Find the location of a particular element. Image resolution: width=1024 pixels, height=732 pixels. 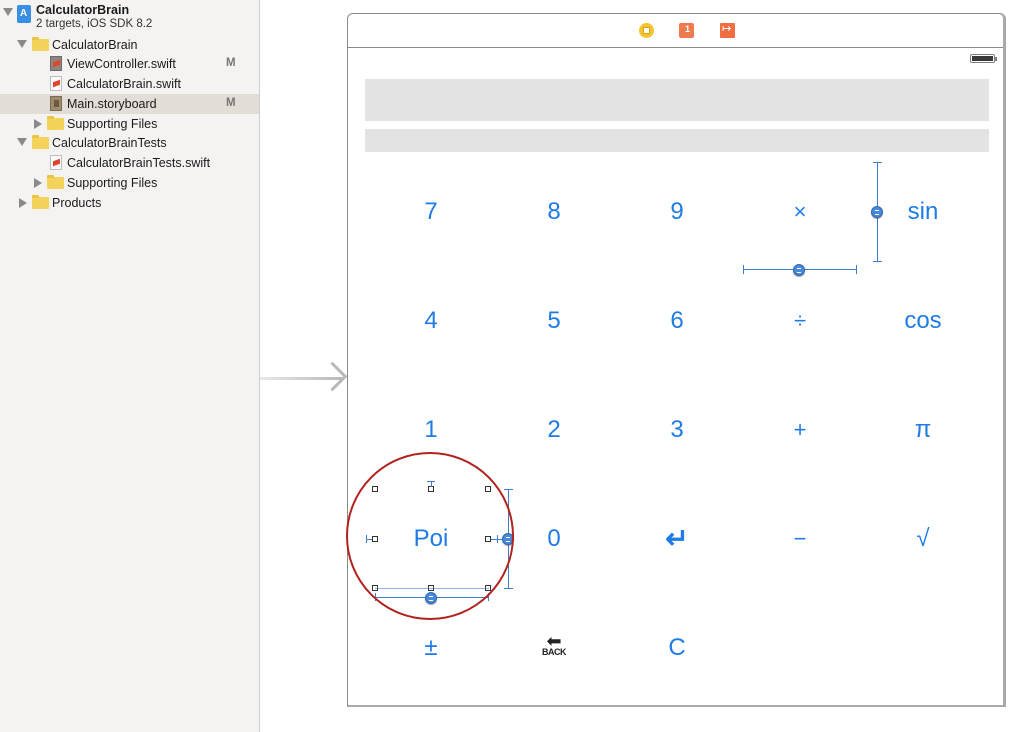

storyboard-file-icon is located at coordinates (56, 103).